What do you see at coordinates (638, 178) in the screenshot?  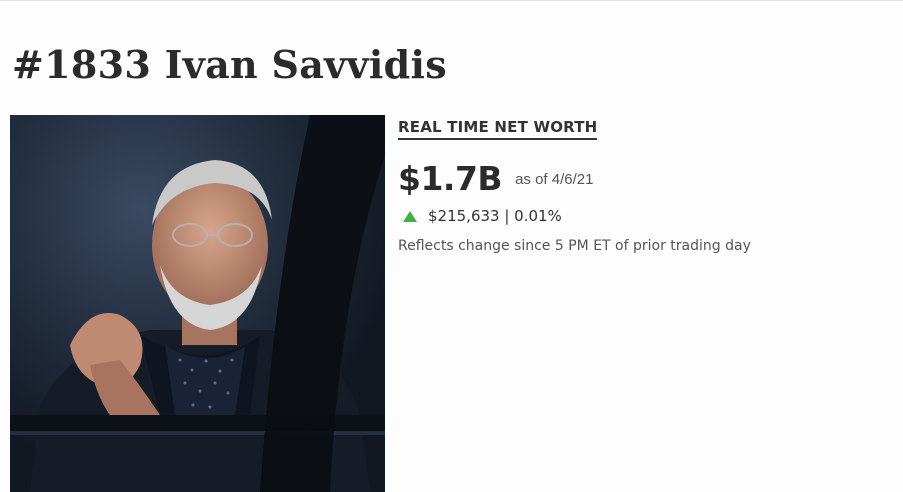 I see `net-worth-value-row: $1.7B as of 4/6/21` at bounding box center [638, 178].